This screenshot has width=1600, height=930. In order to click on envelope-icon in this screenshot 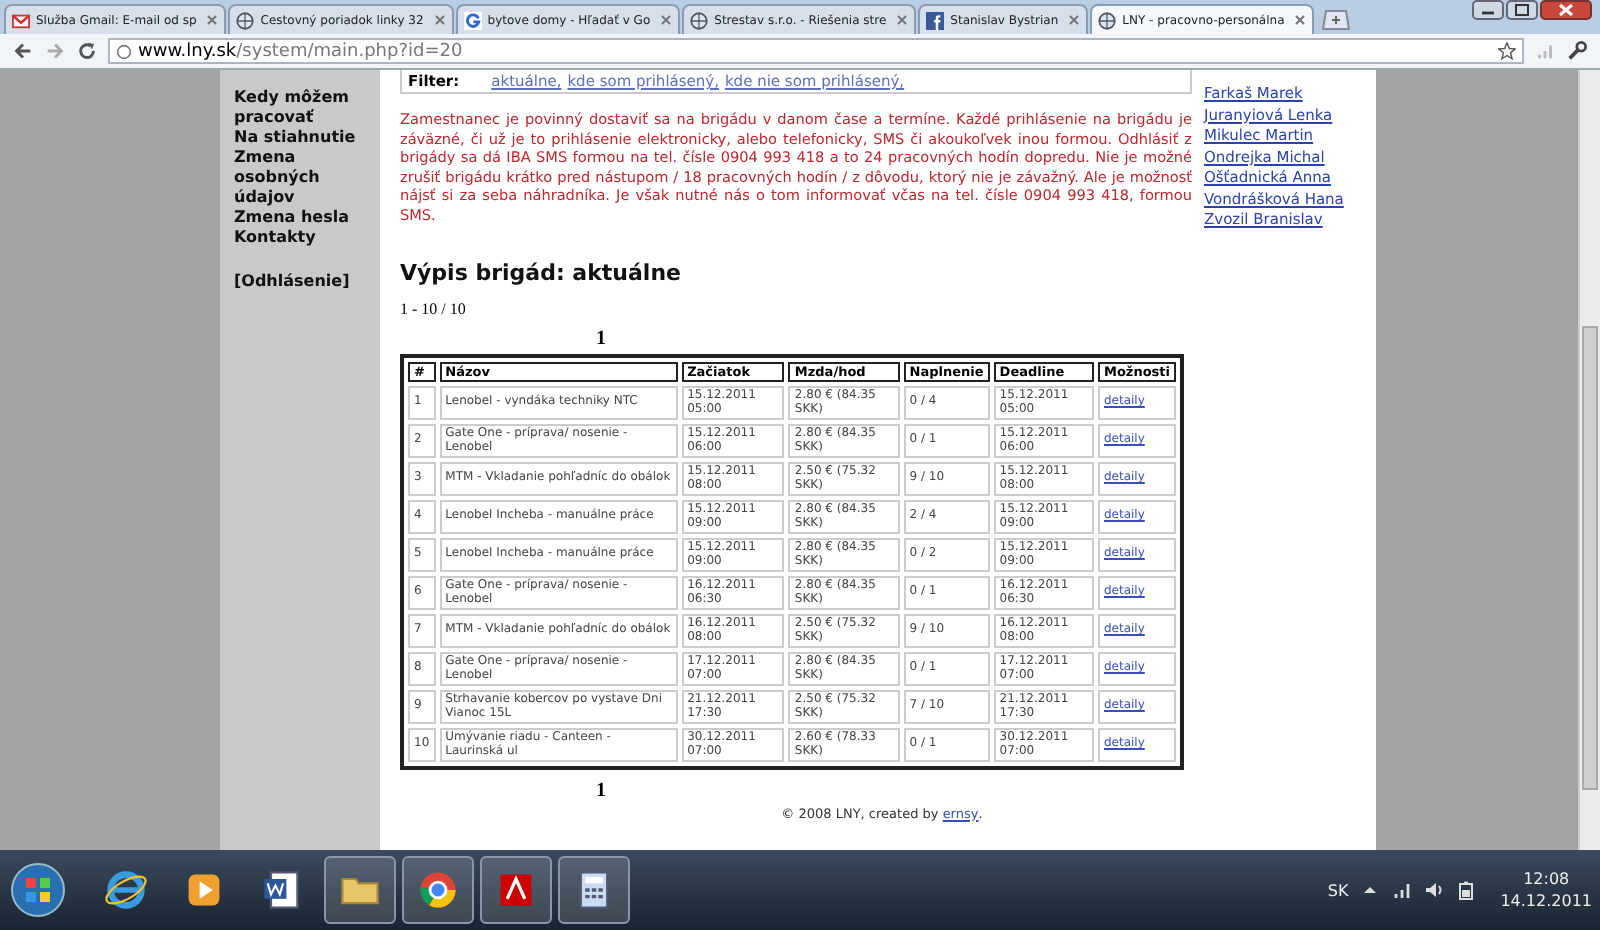, I will do `click(21, 20)`.